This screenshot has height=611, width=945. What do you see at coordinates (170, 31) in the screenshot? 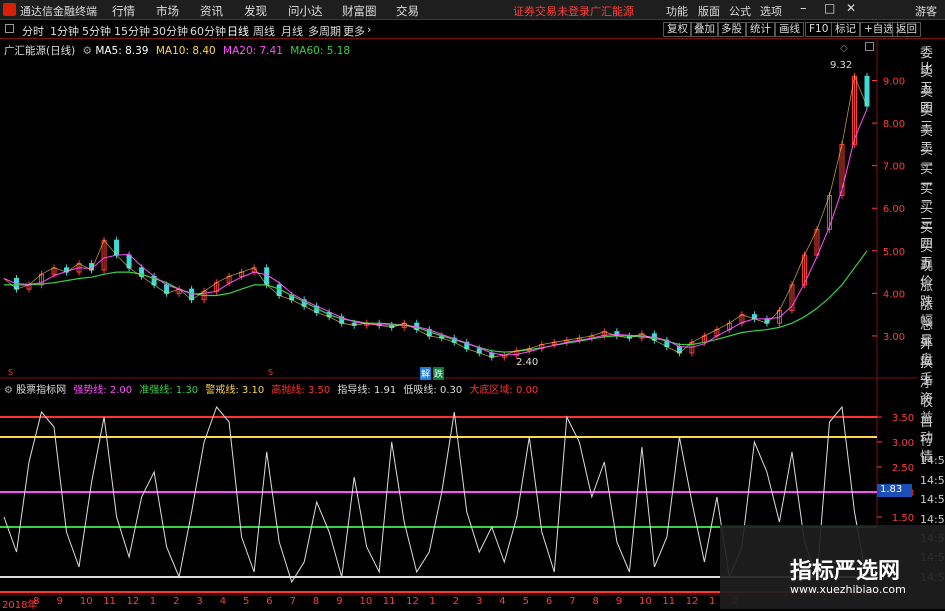
I see `period-30min: 30分钟` at bounding box center [170, 31].